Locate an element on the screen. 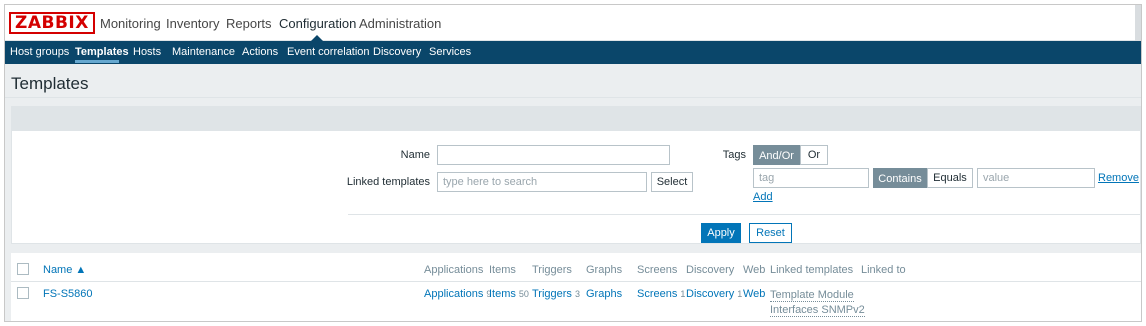 The width and height of the screenshot is (1146, 326). select-button: Select is located at coordinates (672, 182).